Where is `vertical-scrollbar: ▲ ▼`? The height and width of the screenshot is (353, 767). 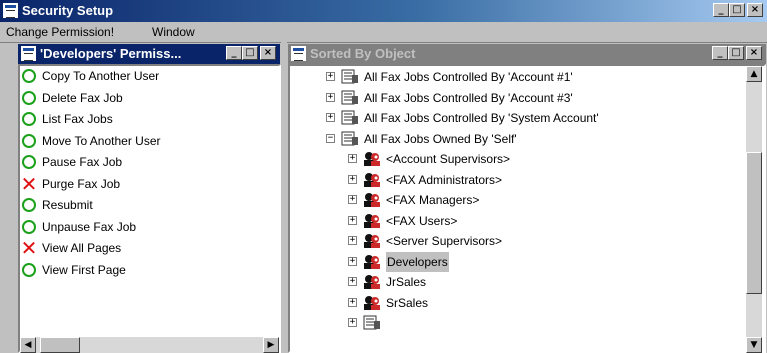 vertical-scrollbar: ▲ ▼ is located at coordinates (754, 209).